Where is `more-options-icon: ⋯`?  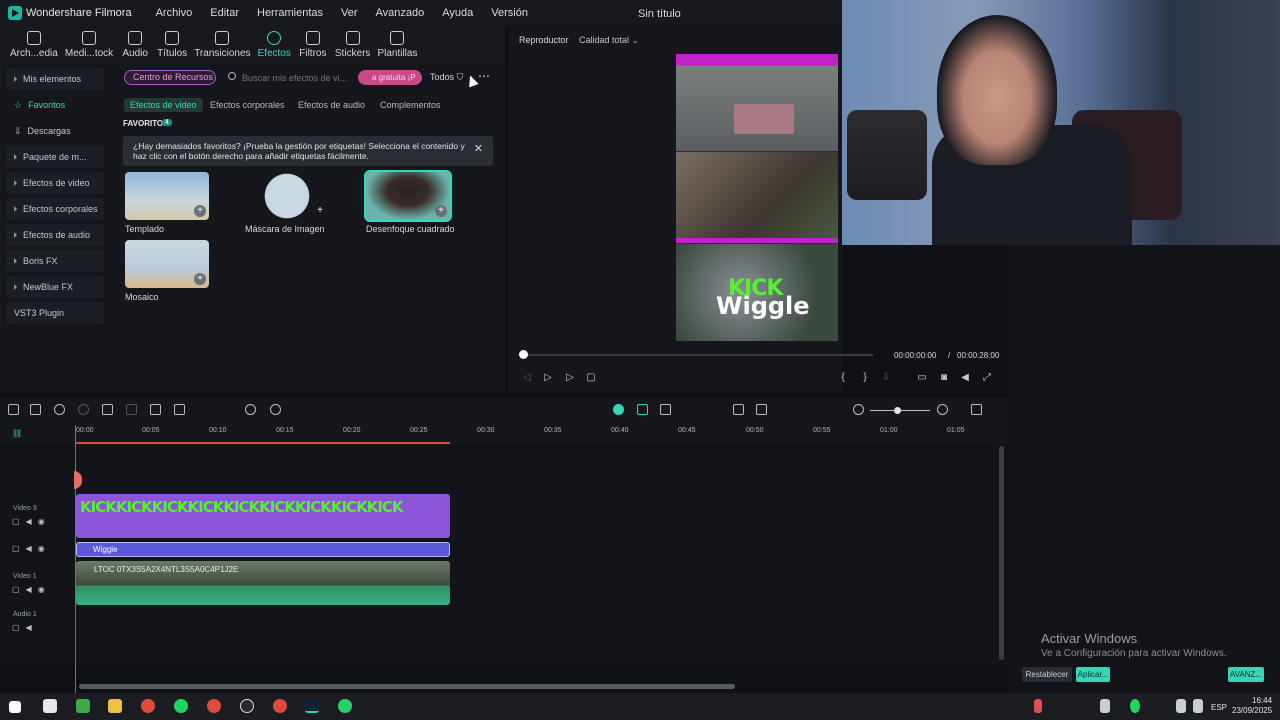
more-options-icon: ⋯ is located at coordinates (484, 76).